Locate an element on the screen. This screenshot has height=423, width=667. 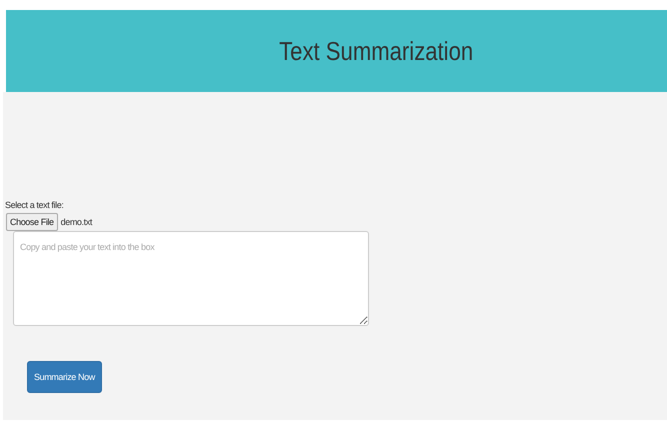
file-label: Select a text file: is located at coordinates (34, 205).